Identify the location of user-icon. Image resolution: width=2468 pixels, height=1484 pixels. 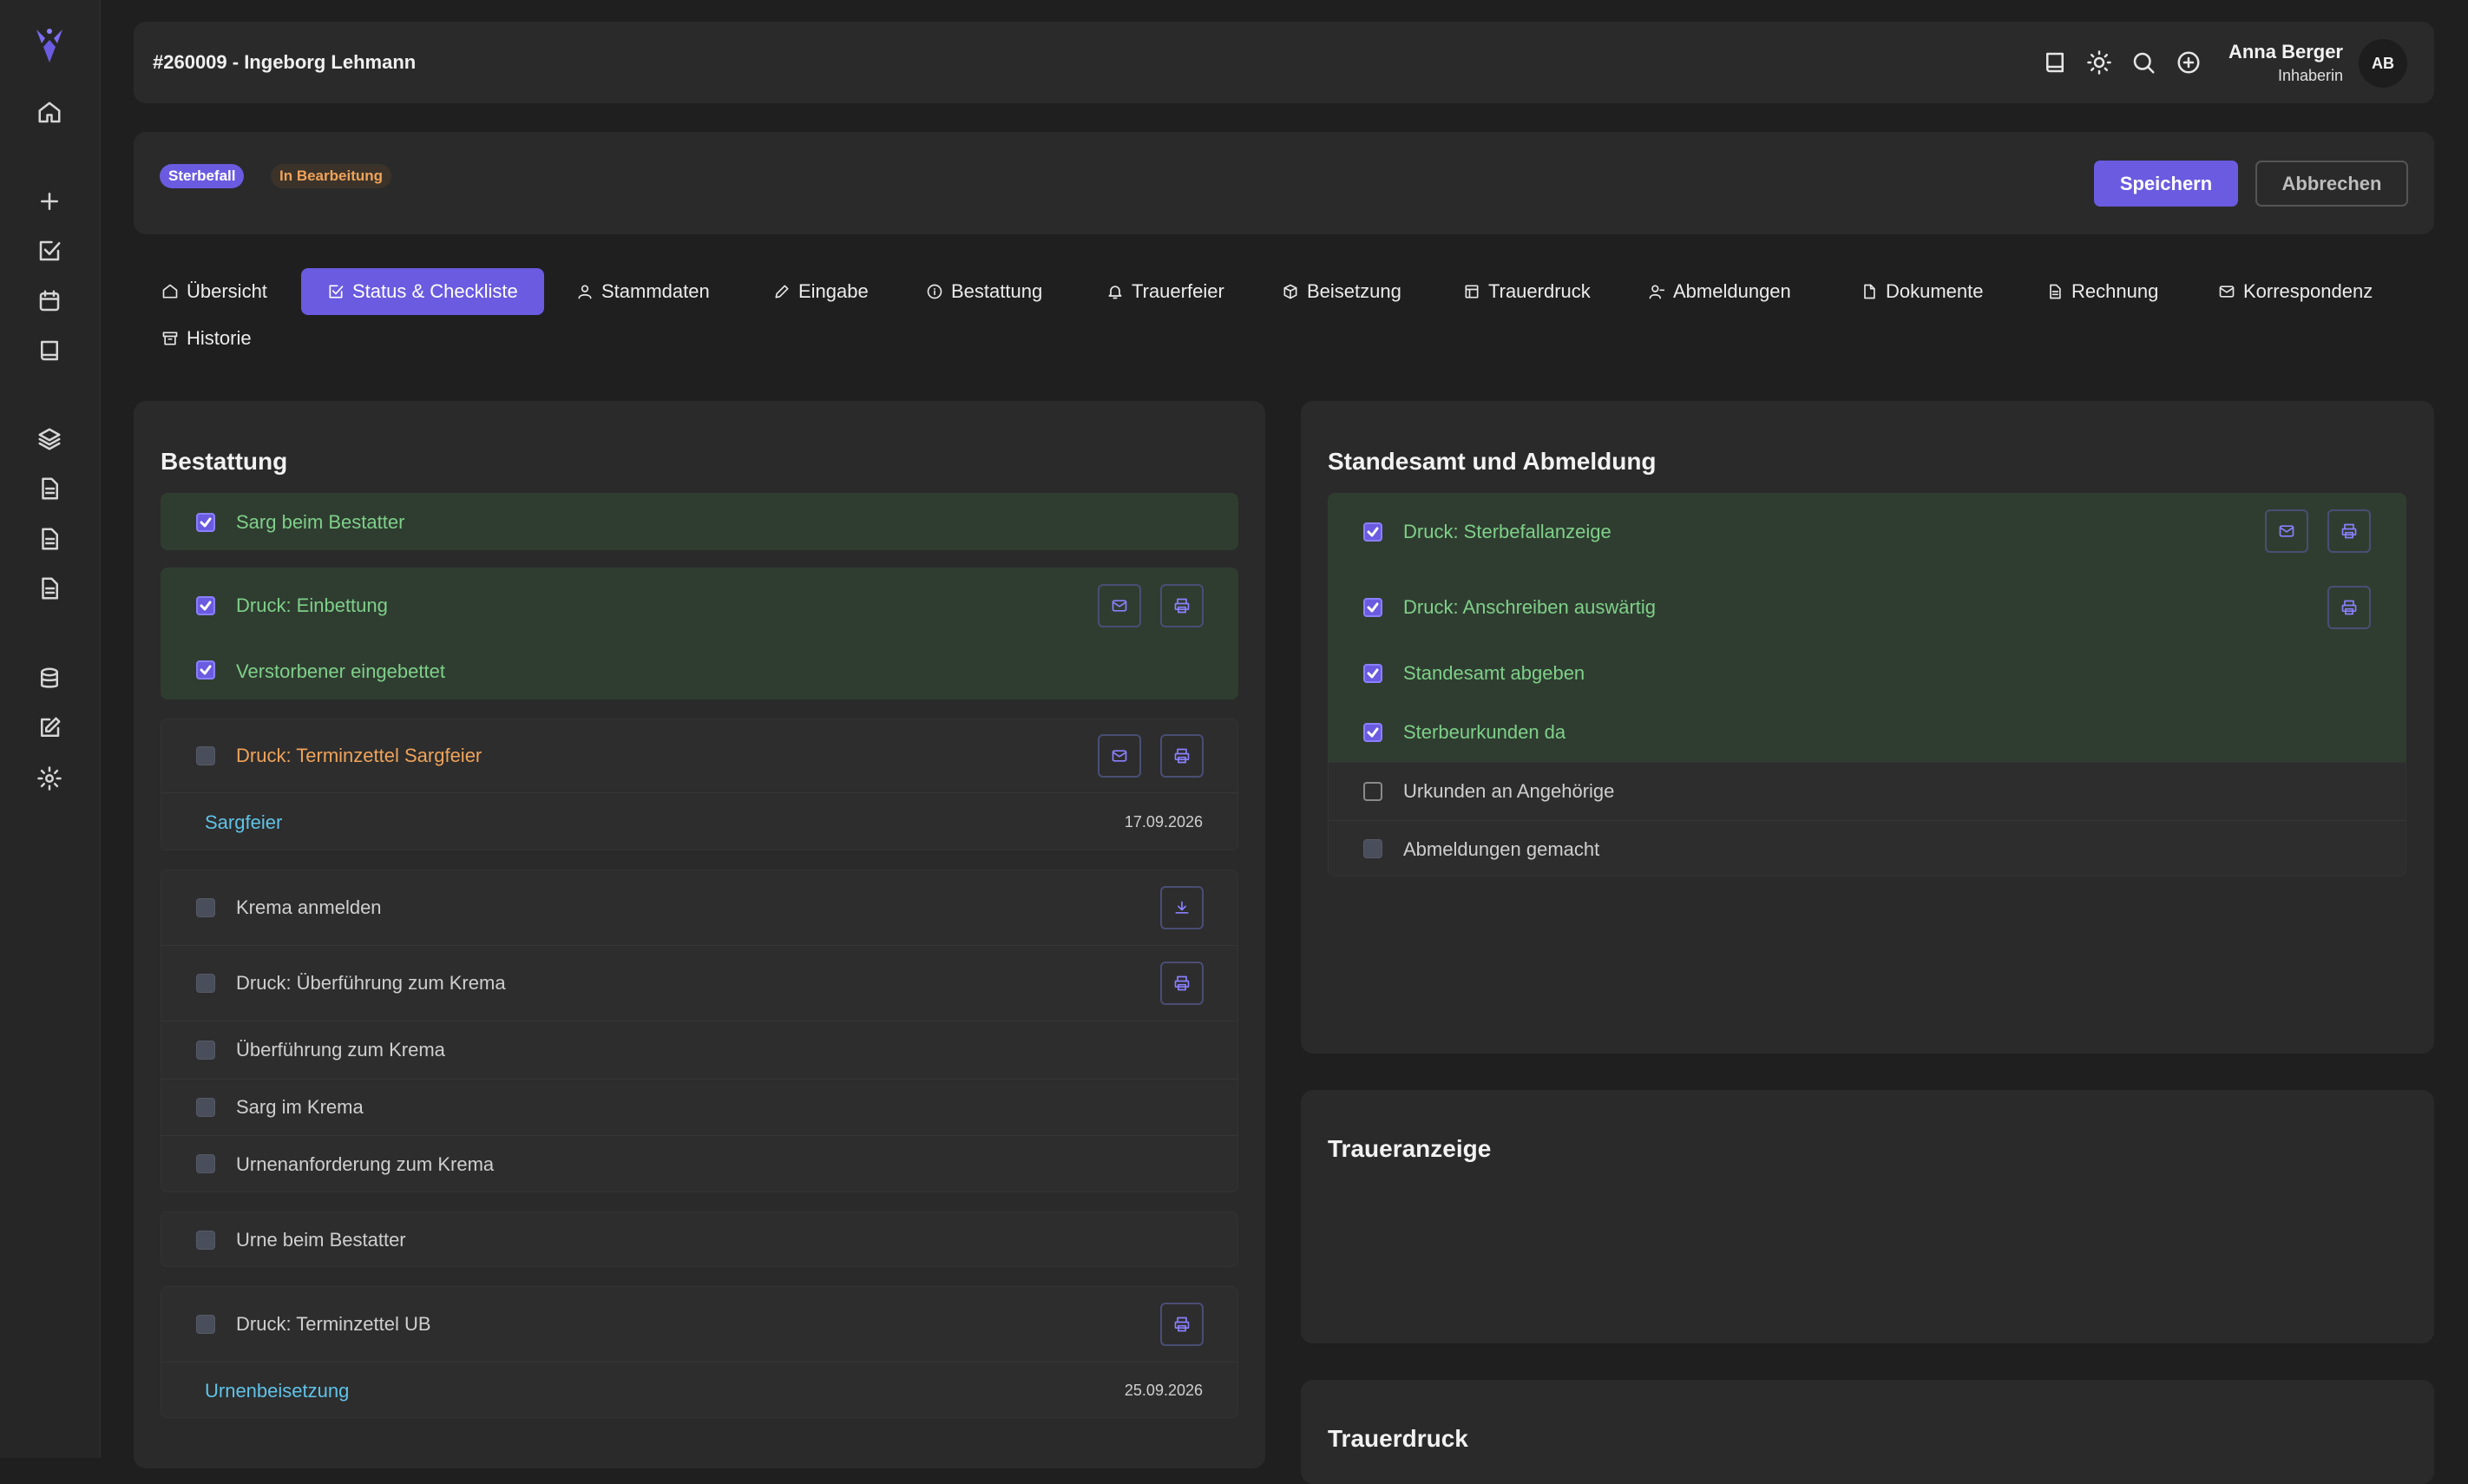
(585, 292).